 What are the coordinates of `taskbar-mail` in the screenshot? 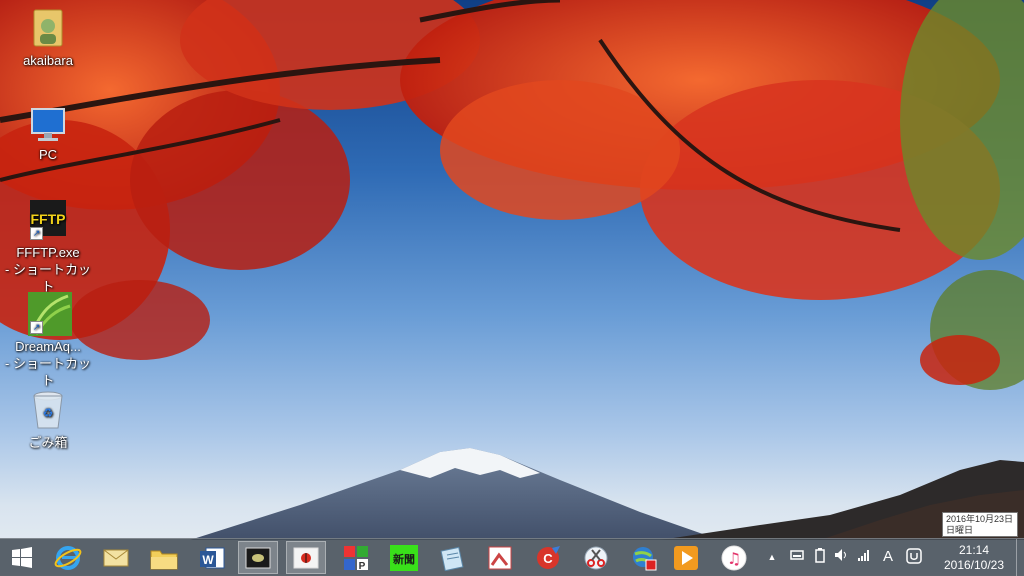 It's located at (116, 557).